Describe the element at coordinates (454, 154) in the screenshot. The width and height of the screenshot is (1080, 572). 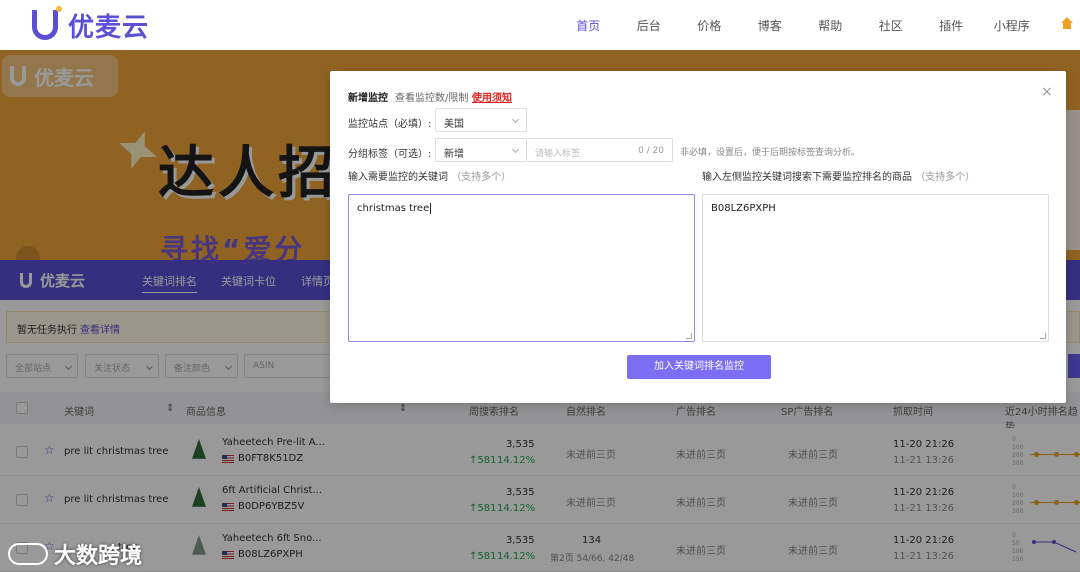
I see `group-select-value: 新增` at that location.